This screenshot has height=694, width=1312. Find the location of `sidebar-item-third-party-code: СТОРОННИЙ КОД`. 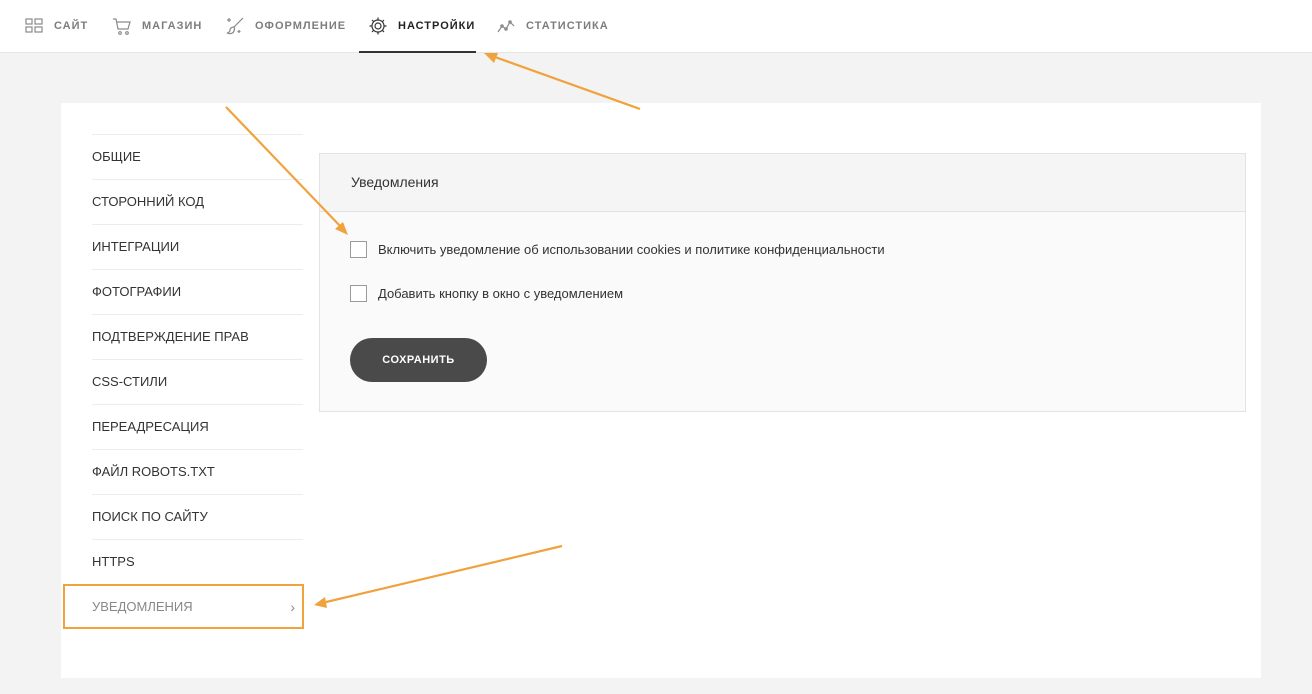

sidebar-item-third-party-code: СТОРОННИЙ КОД is located at coordinates (197, 202).